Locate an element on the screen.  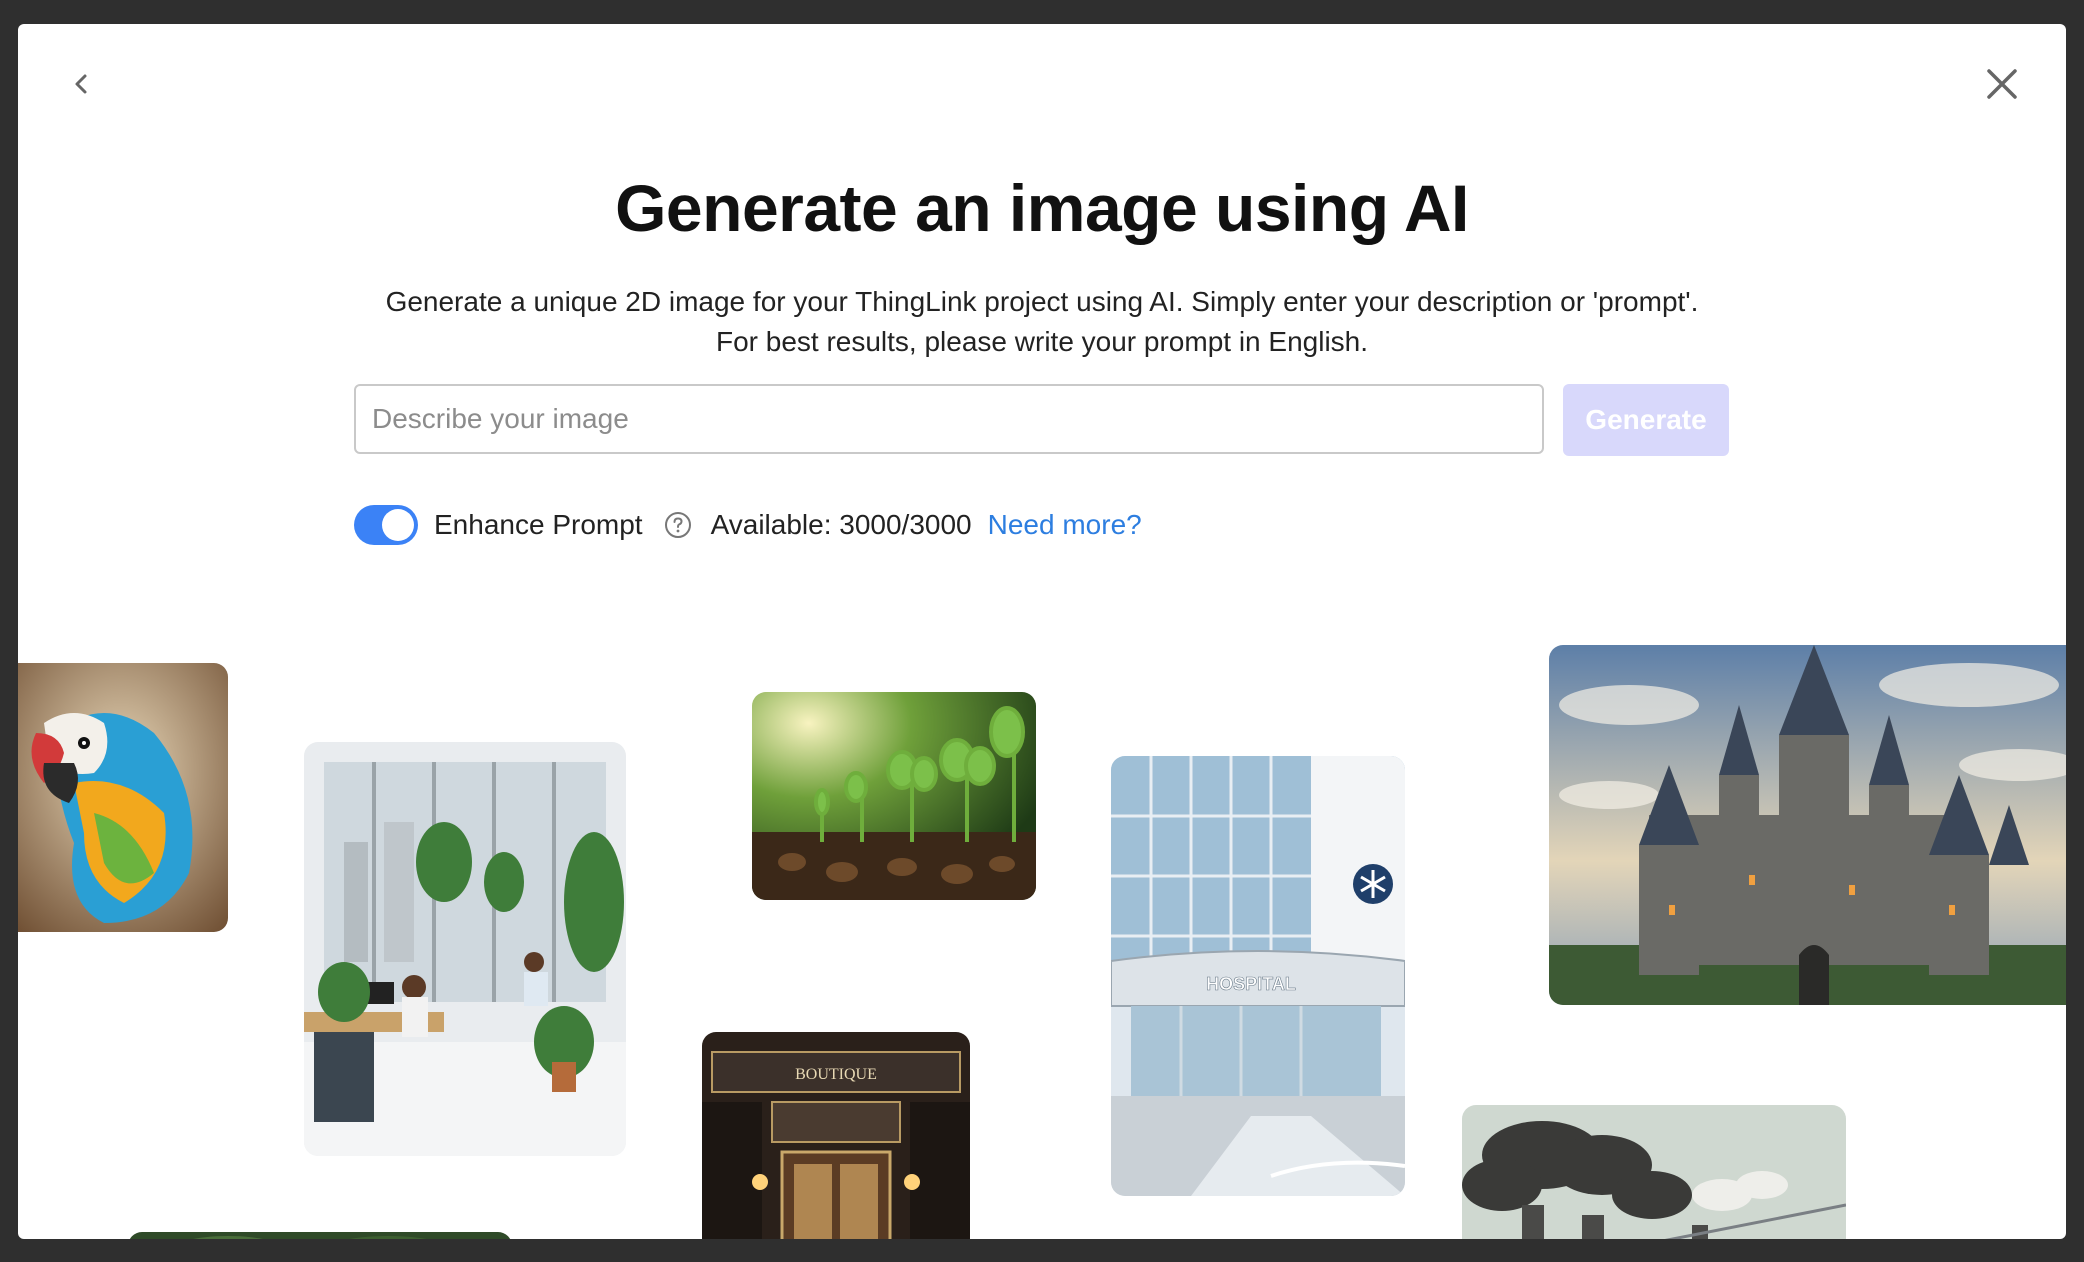
example-image-office is located at coordinates (465, 949).